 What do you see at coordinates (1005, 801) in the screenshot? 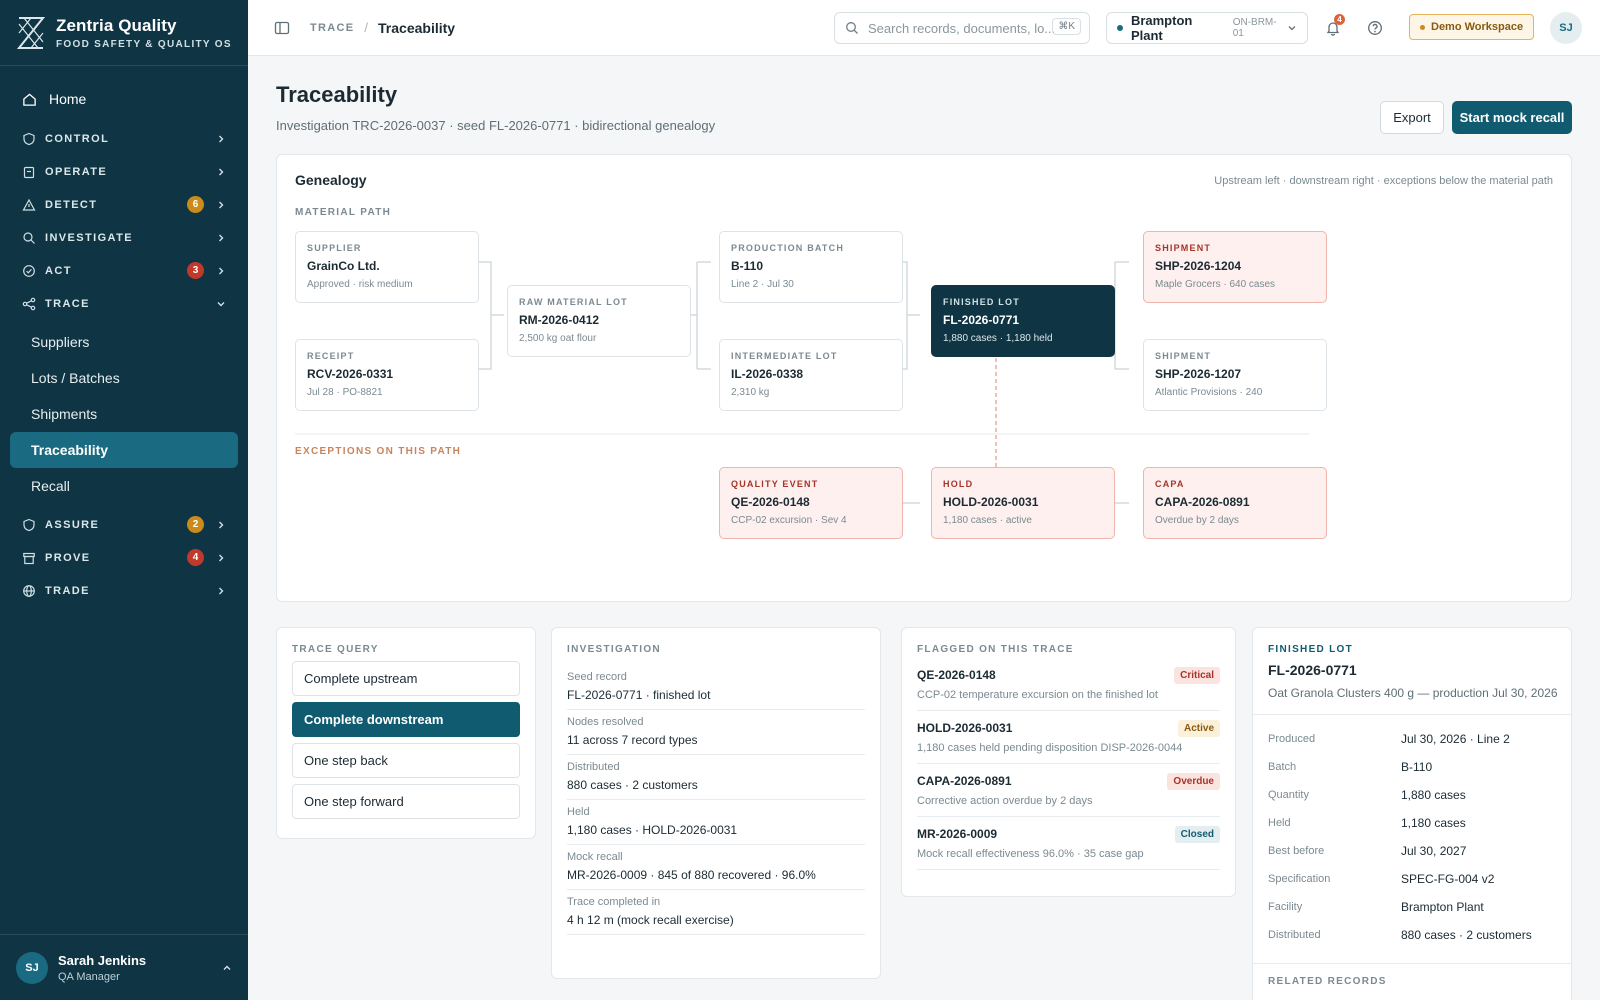
I see `flagged-desc: Corrective action overdue by 2 days` at bounding box center [1005, 801].